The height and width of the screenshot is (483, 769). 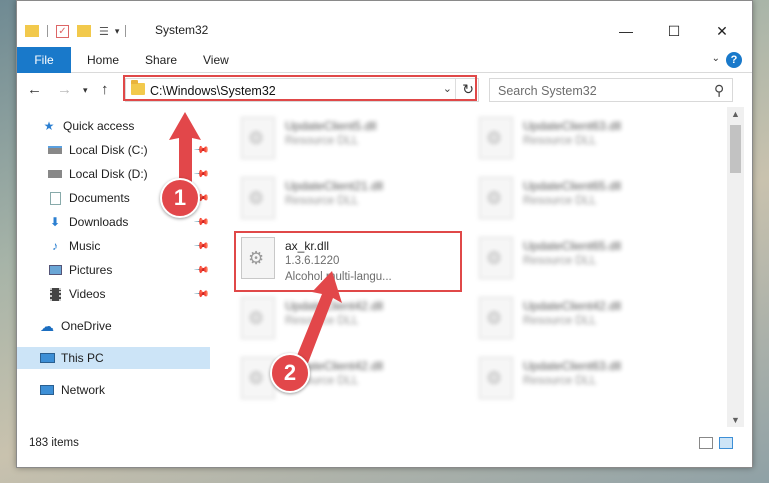 What do you see at coordinates (735, 114) in the screenshot?
I see `scroll-up-icon: ▲` at bounding box center [735, 114].